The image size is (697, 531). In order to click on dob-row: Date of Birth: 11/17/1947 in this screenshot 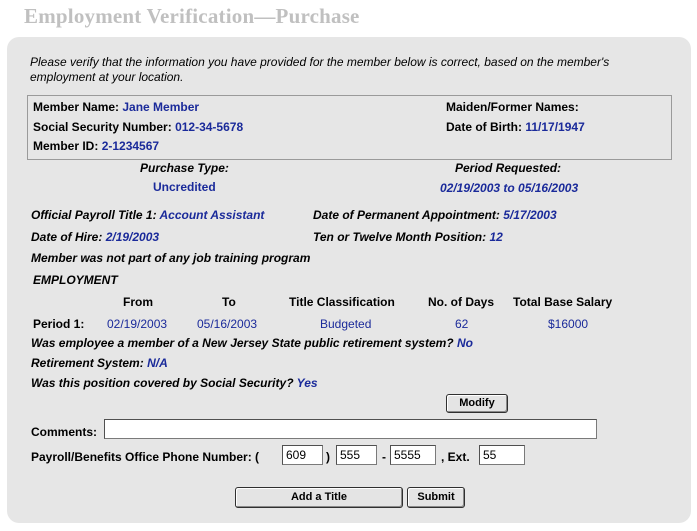, I will do `click(515, 127)`.